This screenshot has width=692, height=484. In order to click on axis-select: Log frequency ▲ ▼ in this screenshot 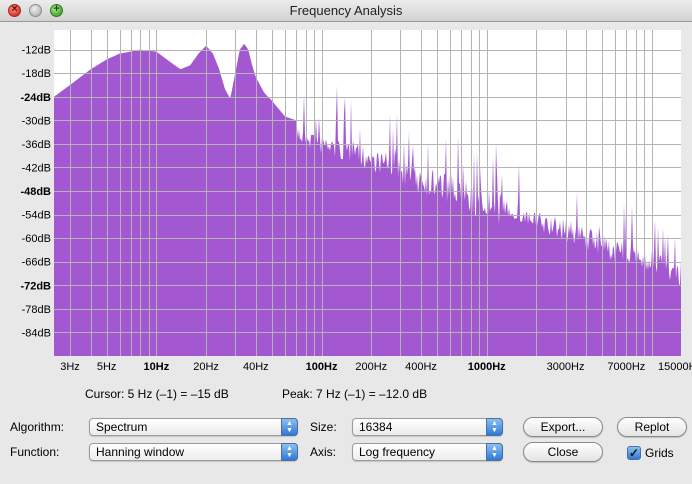, I will do `click(427, 452)`.